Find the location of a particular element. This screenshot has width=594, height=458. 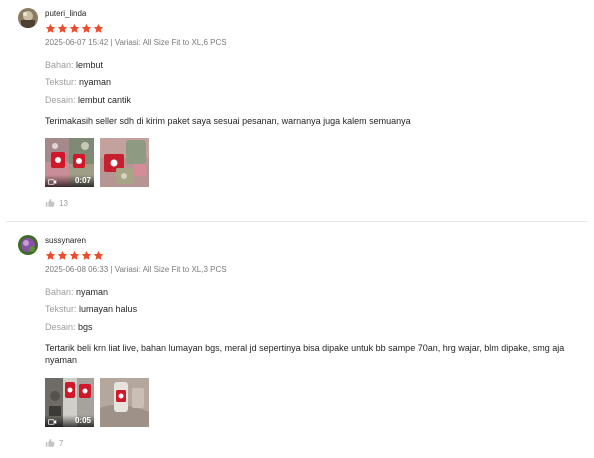

reviewer-username: sussynaren is located at coordinates (136, 241).